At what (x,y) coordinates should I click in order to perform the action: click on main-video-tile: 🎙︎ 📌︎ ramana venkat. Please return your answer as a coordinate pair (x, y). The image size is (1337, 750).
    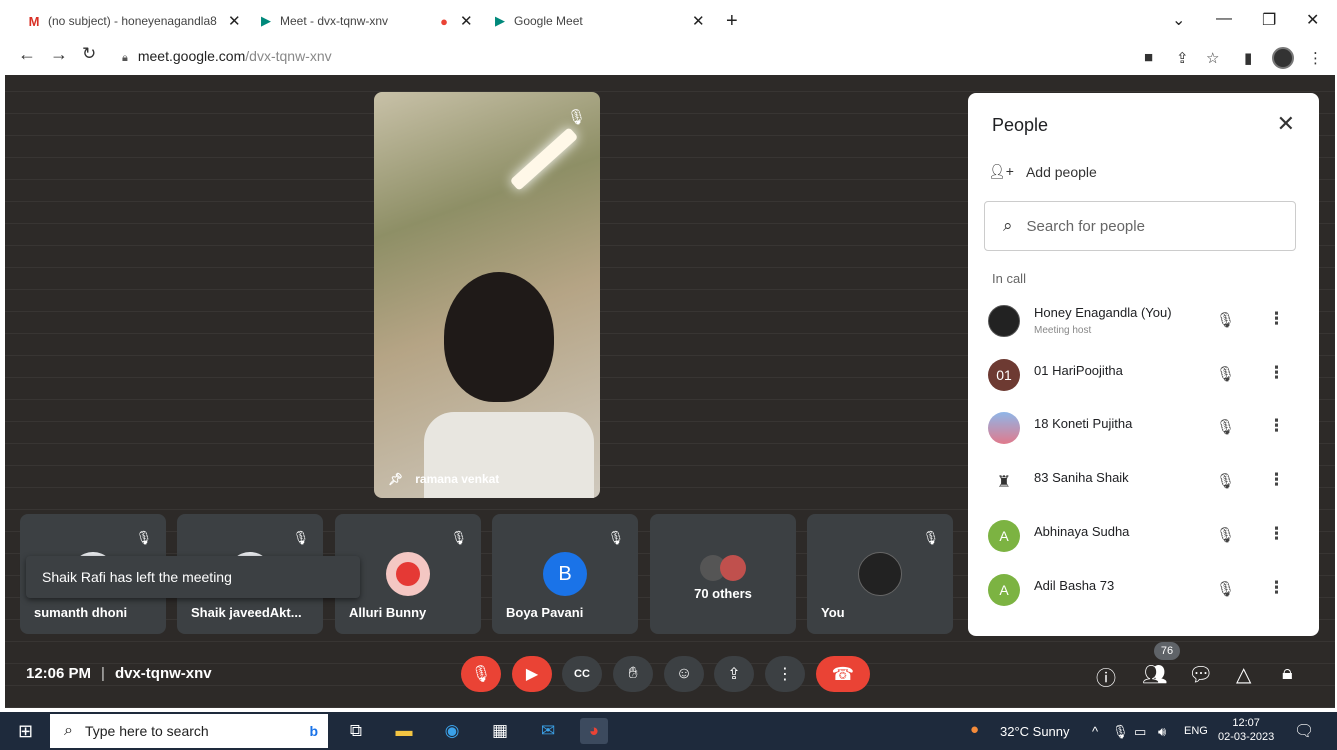
    Looking at the image, I should click on (487, 295).